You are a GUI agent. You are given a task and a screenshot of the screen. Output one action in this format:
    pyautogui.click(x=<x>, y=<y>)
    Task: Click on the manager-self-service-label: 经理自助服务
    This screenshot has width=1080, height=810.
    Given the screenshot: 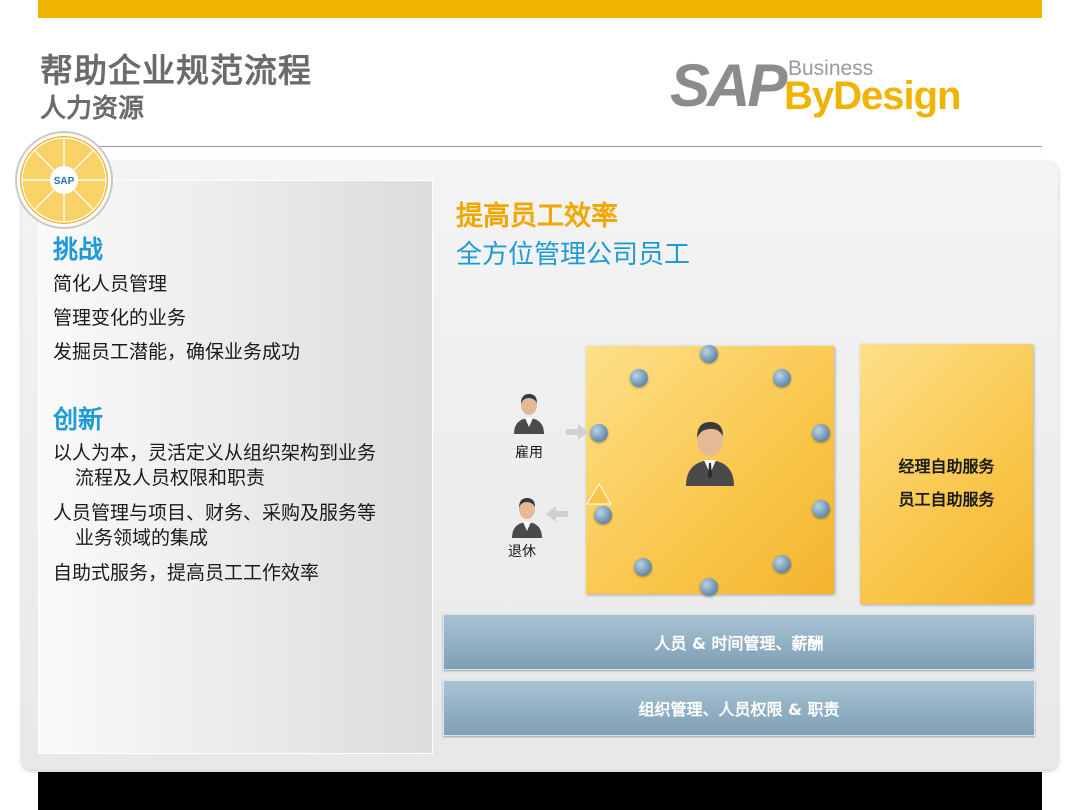 What is the action you would take?
    pyautogui.click(x=946, y=466)
    